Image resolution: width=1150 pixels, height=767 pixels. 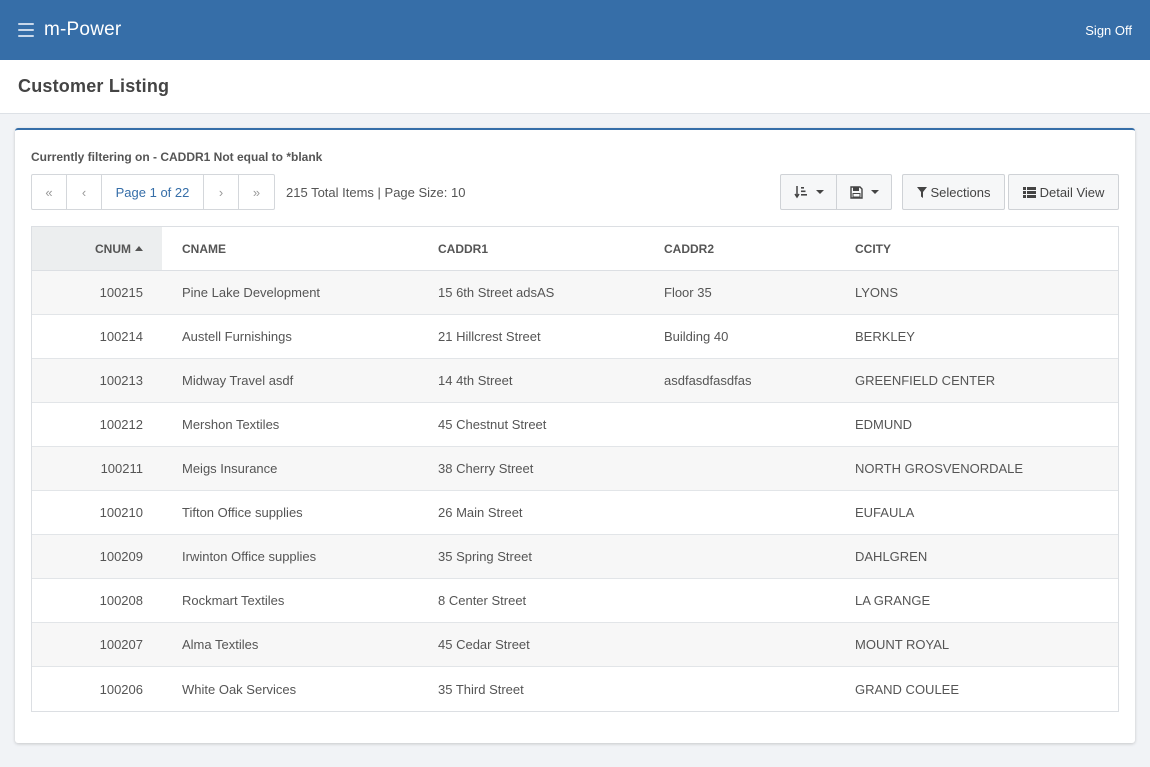 What do you see at coordinates (696, 336) in the screenshot?
I see `cell-caddr2: Building 40` at bounding box center [696, 336].